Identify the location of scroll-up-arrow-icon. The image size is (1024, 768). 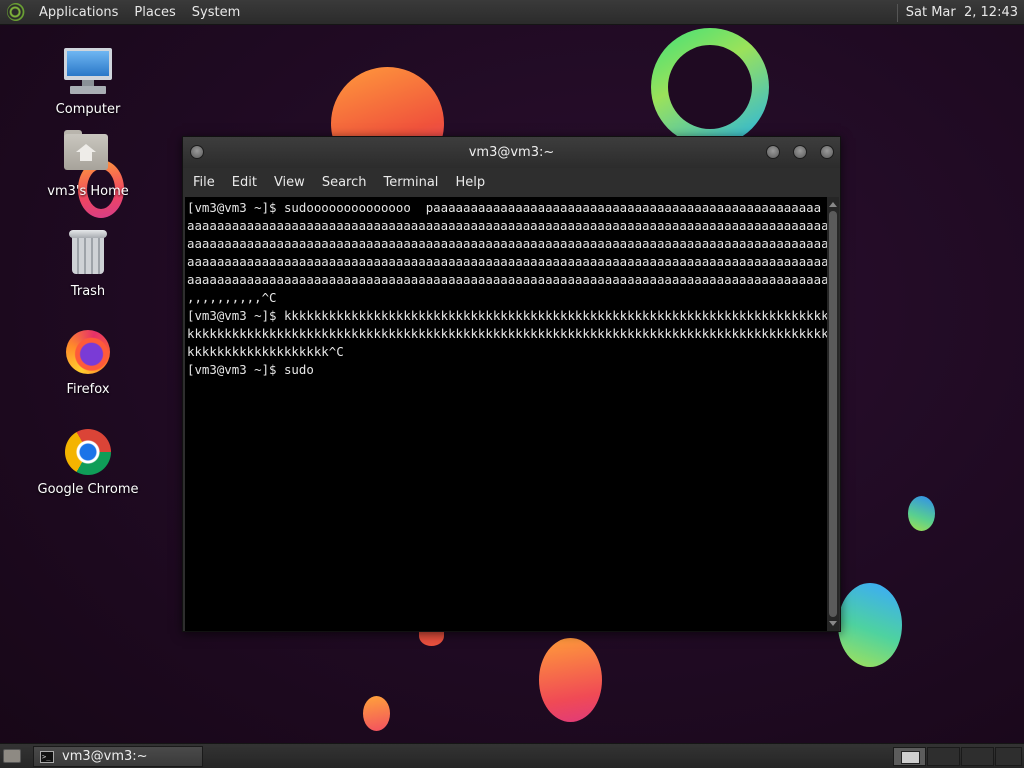
(833, 204).